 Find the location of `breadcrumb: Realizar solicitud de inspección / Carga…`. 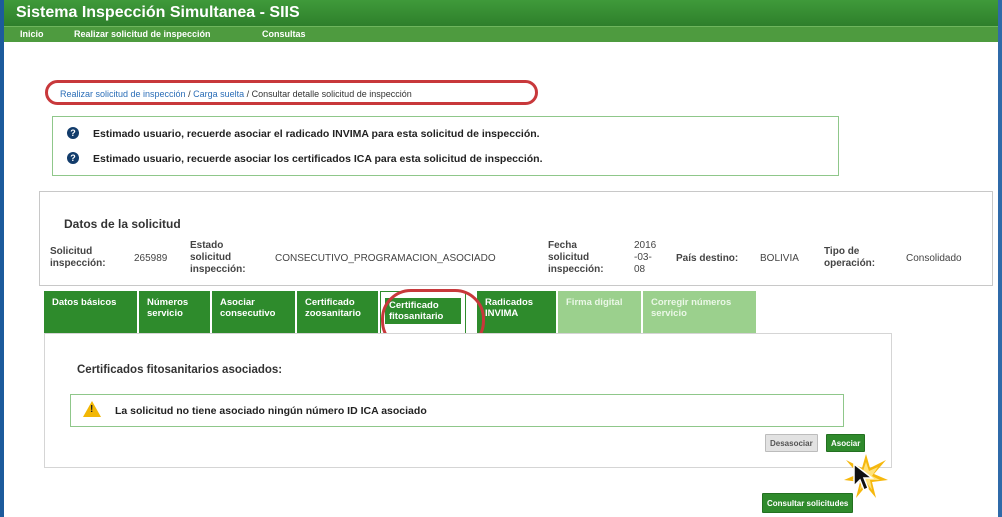

breadcrumb: Realizar solicitud de inspección / Carga… is located at coordinates (236, 94).